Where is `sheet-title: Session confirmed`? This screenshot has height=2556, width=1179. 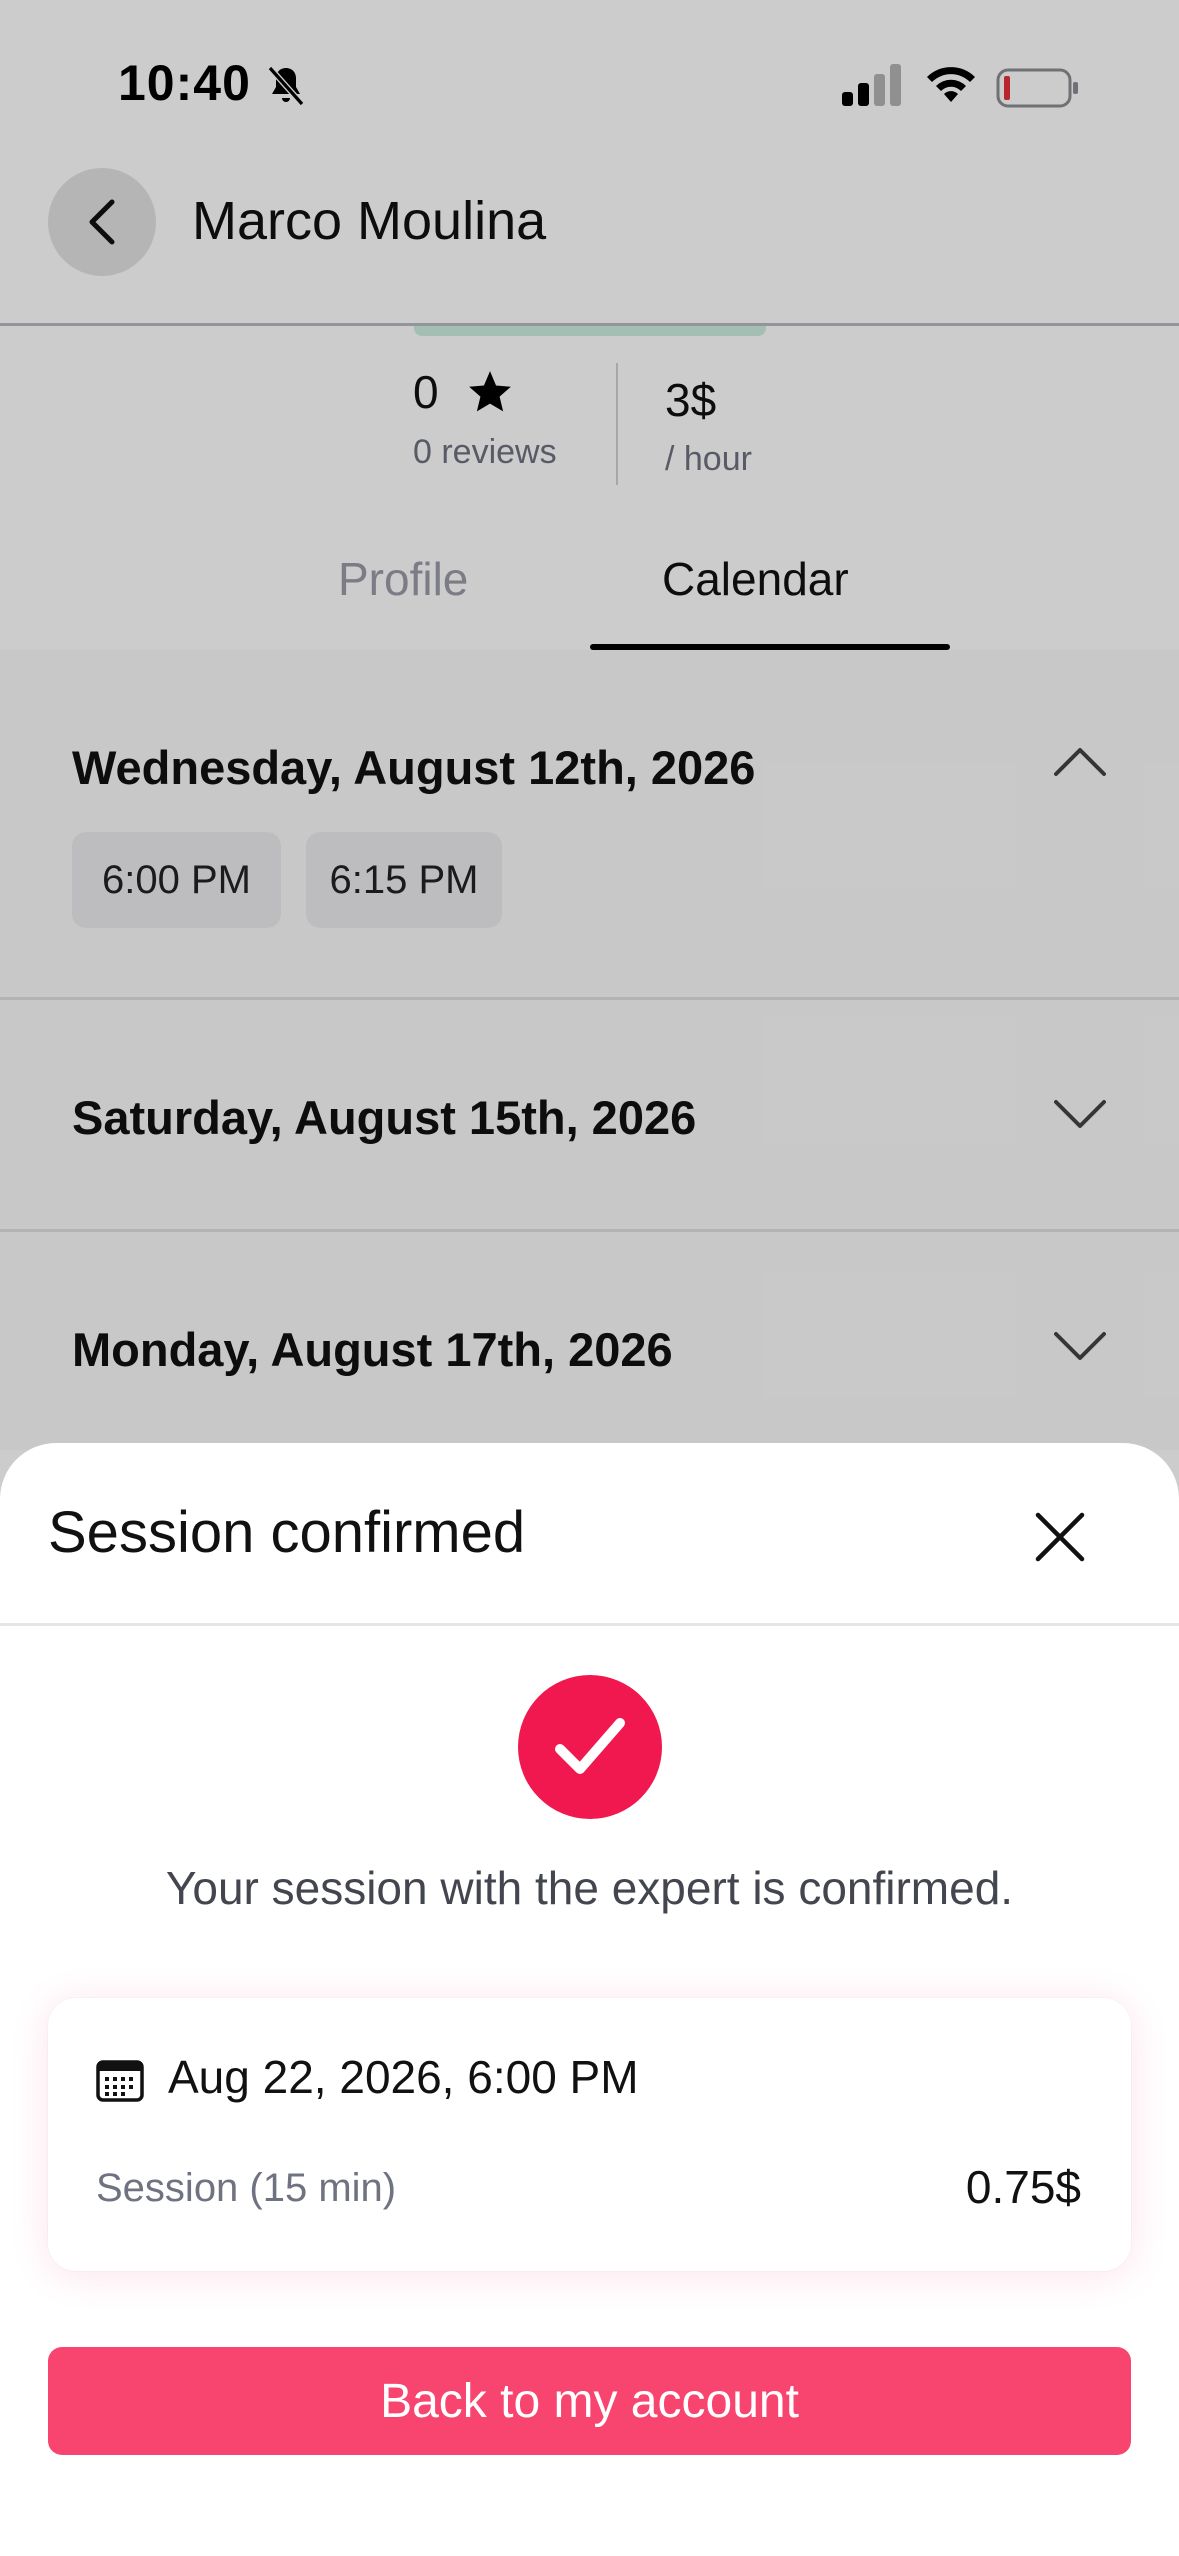 sheet-title: Session confirmed is located at coordinates (287, 1532).